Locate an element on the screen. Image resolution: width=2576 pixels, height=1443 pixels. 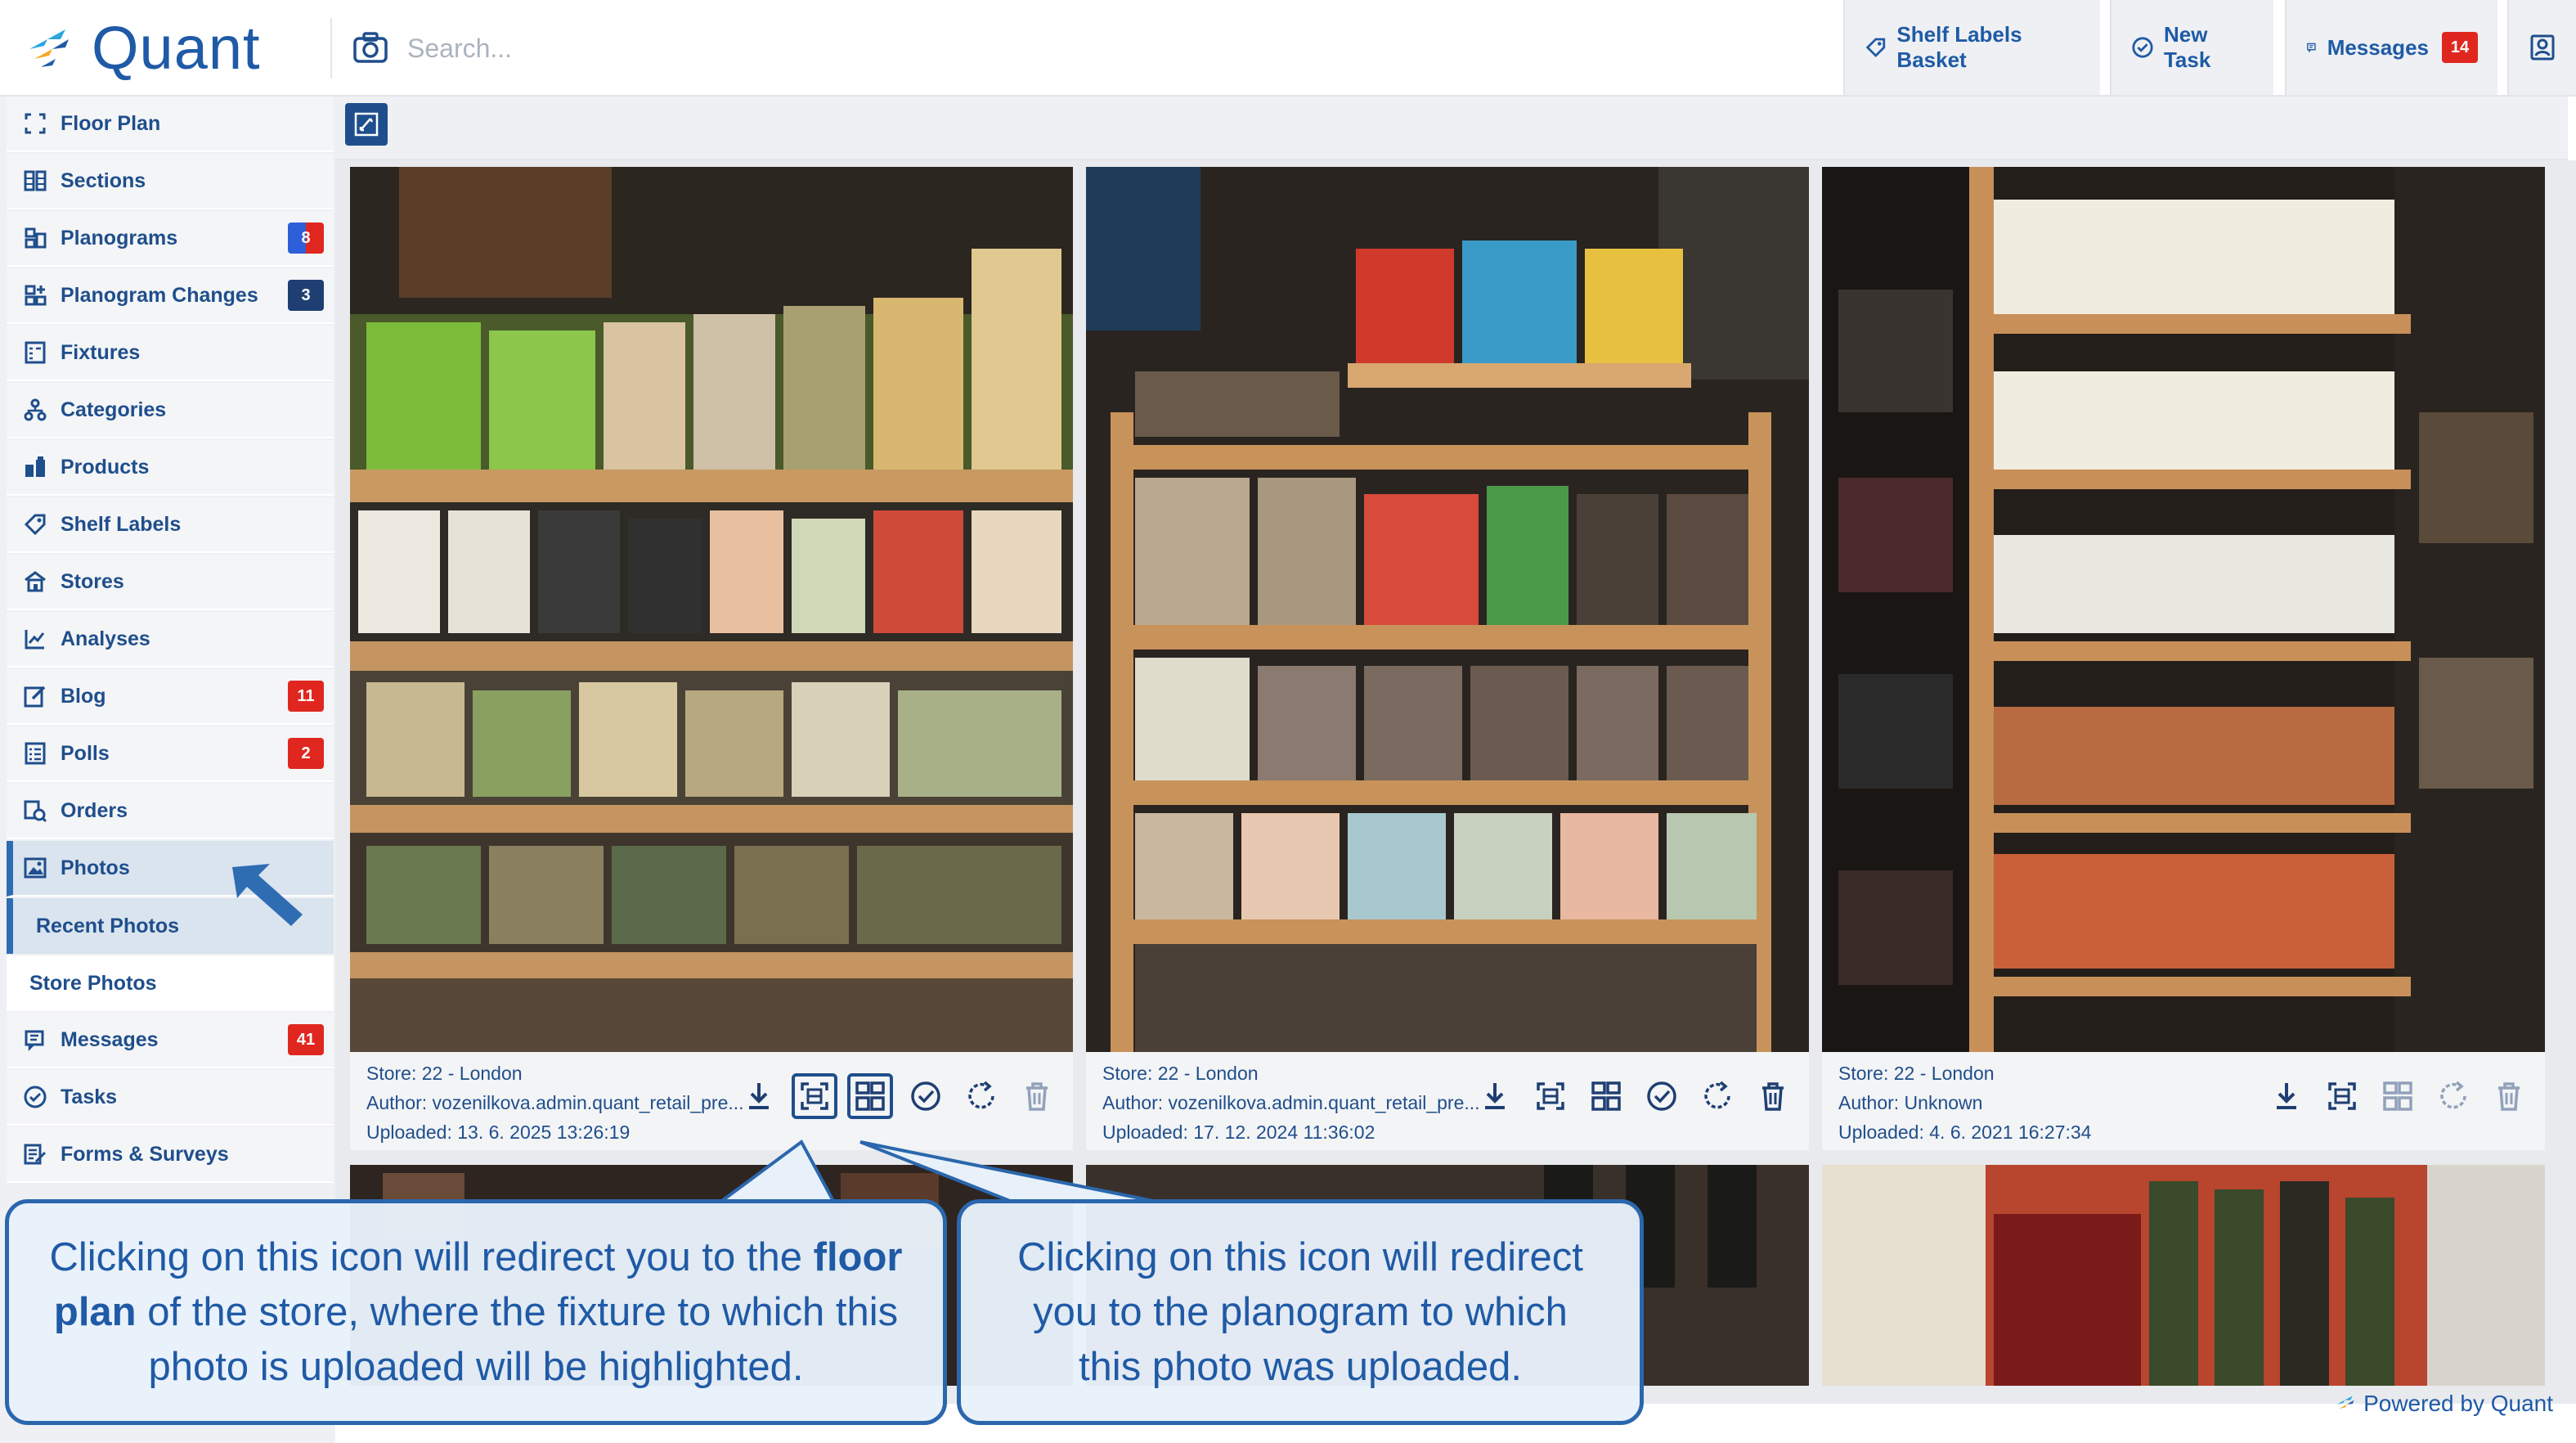
tag-icon is located at coordinates (1875, 47).